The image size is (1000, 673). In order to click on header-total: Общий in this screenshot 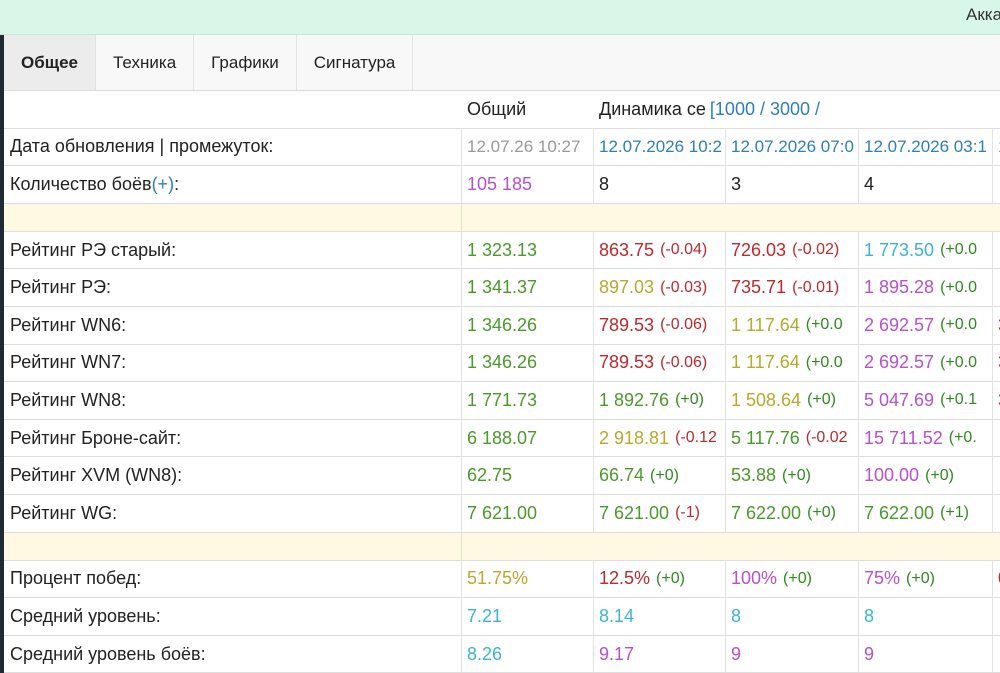, I will do `click(497, 108)`.